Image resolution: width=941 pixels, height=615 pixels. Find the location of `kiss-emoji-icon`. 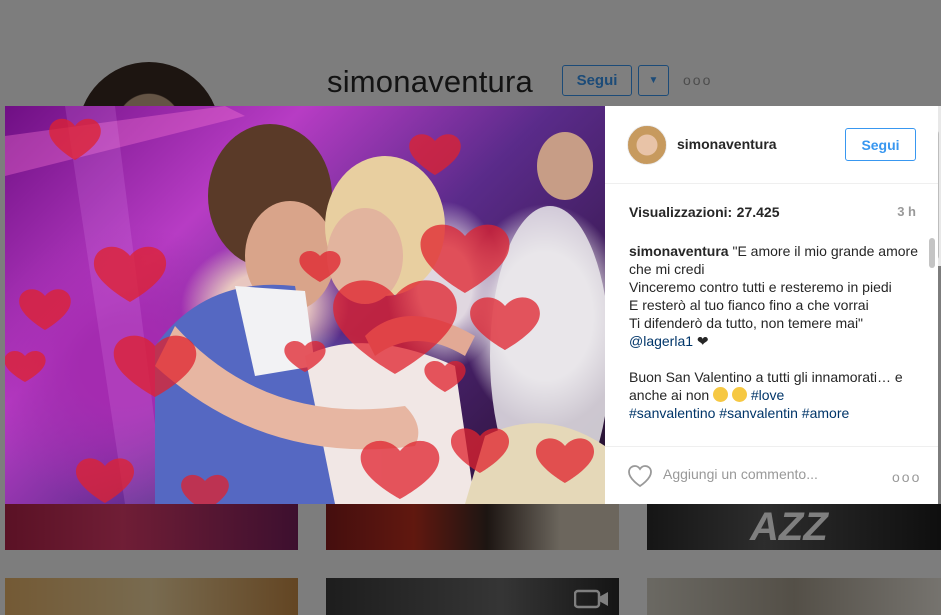

kiss-emoji-icon is located at coordinates (739, 394).